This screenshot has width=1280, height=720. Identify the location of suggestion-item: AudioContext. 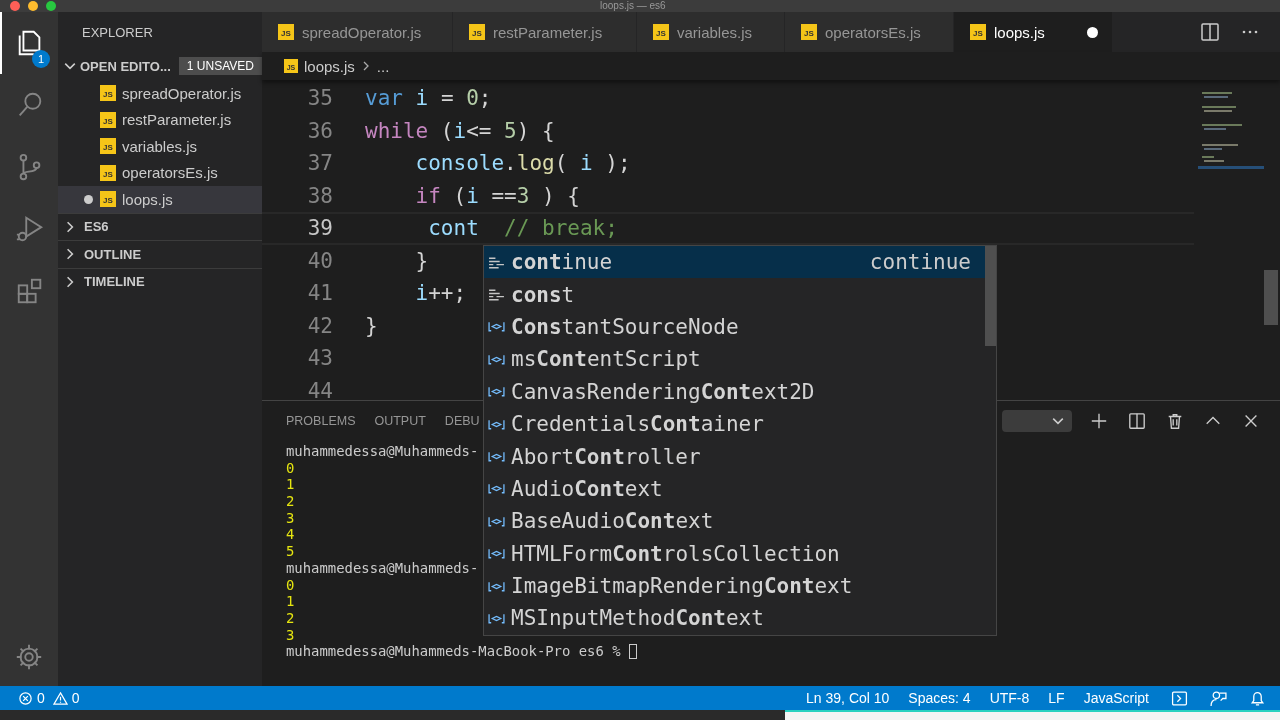
(734, 489).